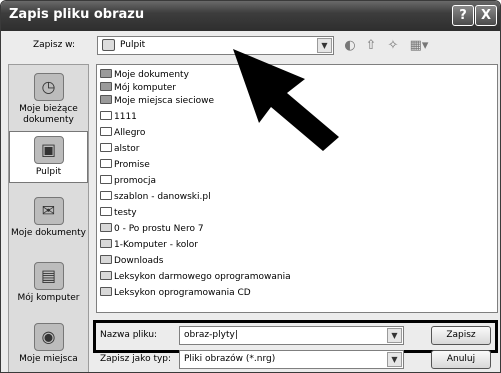 Image resolution: width=501 pixels, height=373 pixels. Describe the element at coordinates (125, 165) in the screenshot. I see `list-item: Promise` at that location.